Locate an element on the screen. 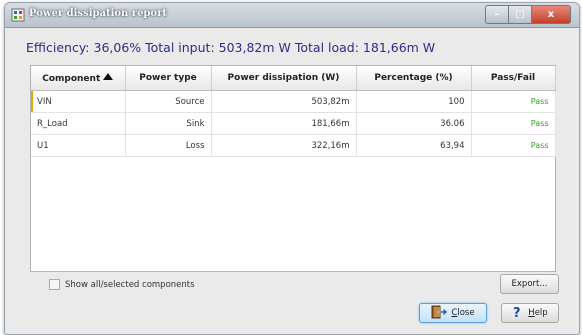  cell-power-type: Loss is located at coordinates (168, 145).